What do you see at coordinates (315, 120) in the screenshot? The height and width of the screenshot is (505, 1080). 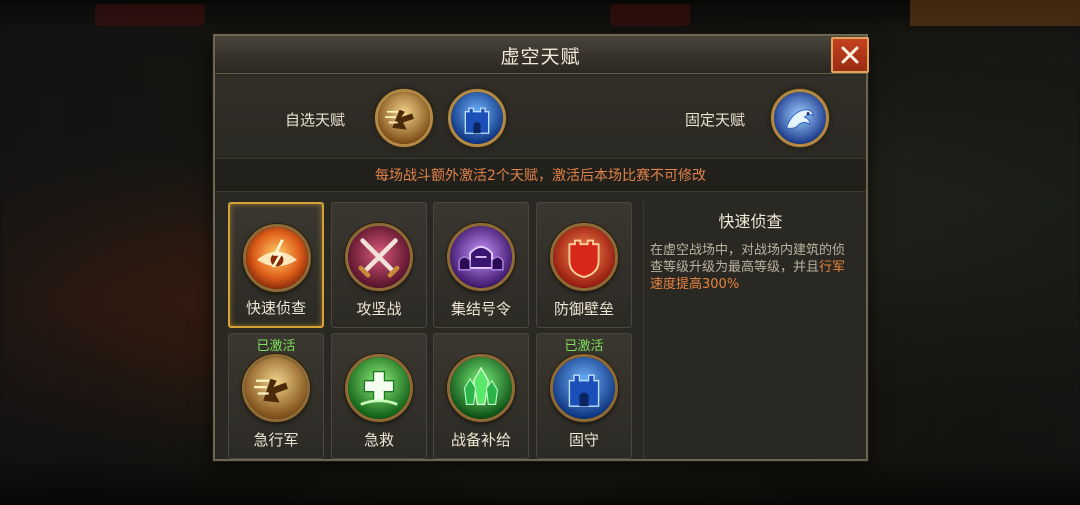 I see `custom-talent-label: 自选天赋` at bounding box center [315, 120].